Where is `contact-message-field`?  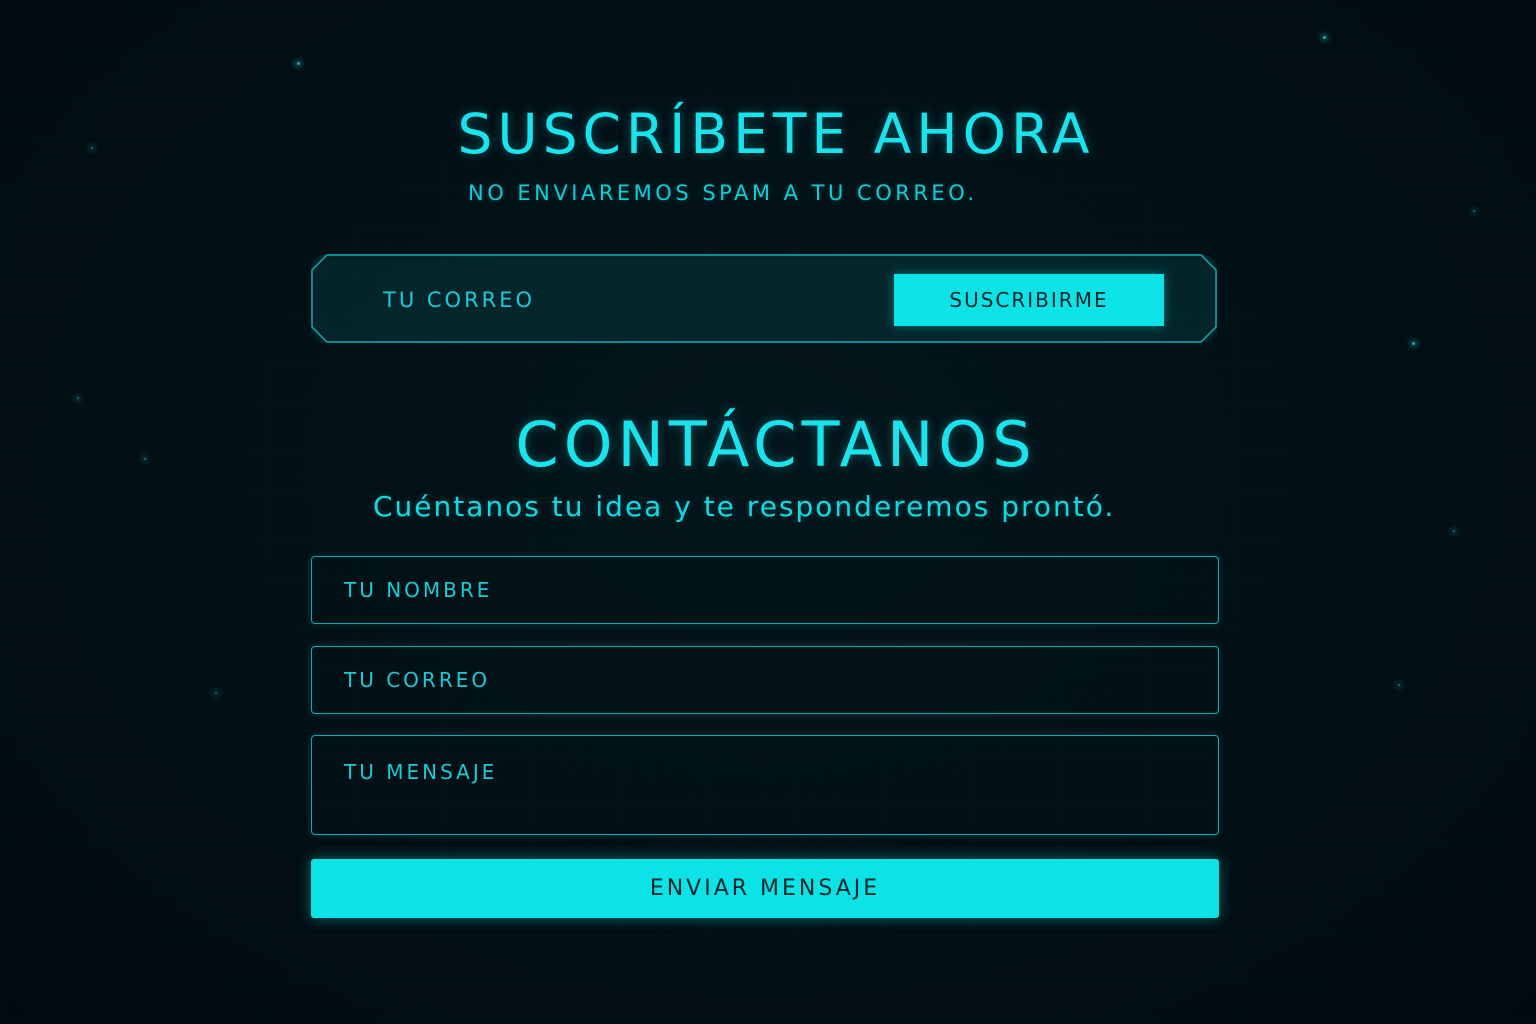 contact-message-field is located at coordinates (765, 785).